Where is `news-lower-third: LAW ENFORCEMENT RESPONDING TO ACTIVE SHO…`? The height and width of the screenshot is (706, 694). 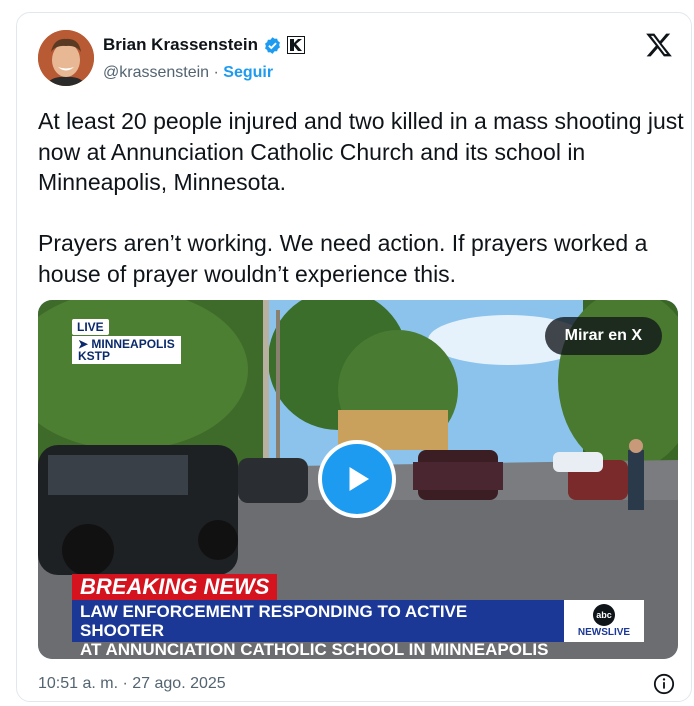
news-lower-third: LAW ENFORCEMENT RESPONDING TO ACTIVE SHO… is located at coordinates (318, 629).